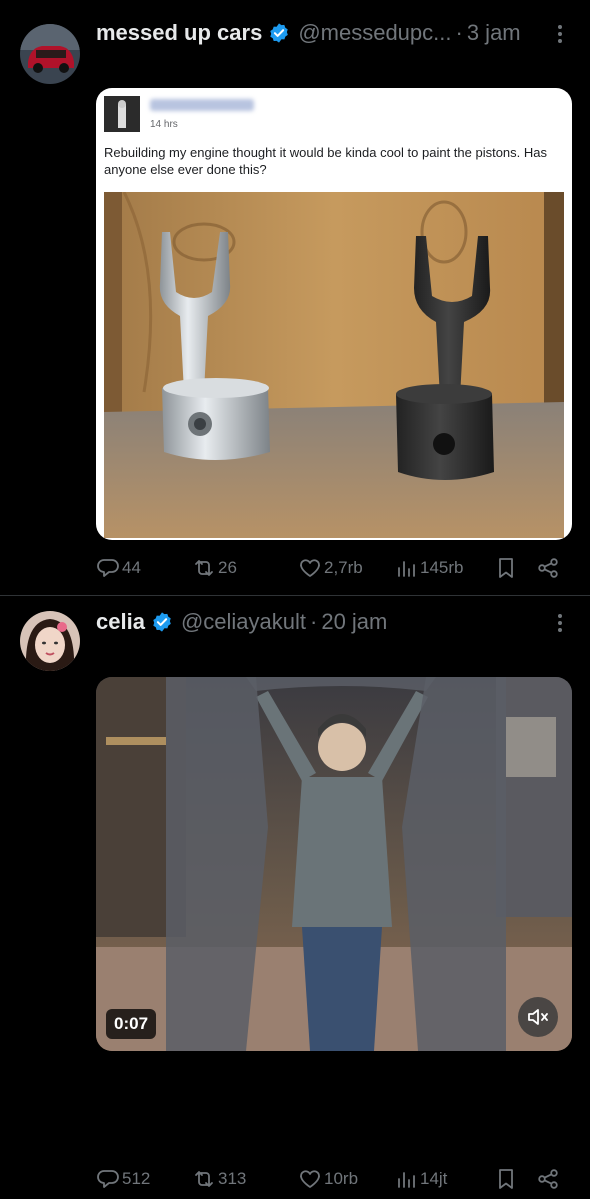 The width and height of the screenshot is (590, 1199). I want to click on handle: @celiayakult, so click(243, 622).